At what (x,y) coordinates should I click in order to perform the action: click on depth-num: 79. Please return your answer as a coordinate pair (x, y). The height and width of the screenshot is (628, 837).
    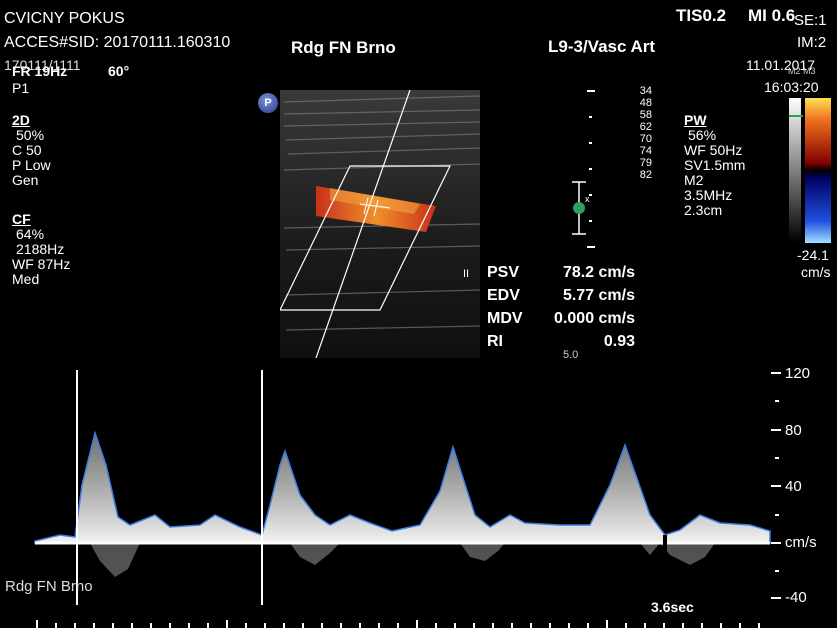
    Looking at the image, I should click on (645, 163).